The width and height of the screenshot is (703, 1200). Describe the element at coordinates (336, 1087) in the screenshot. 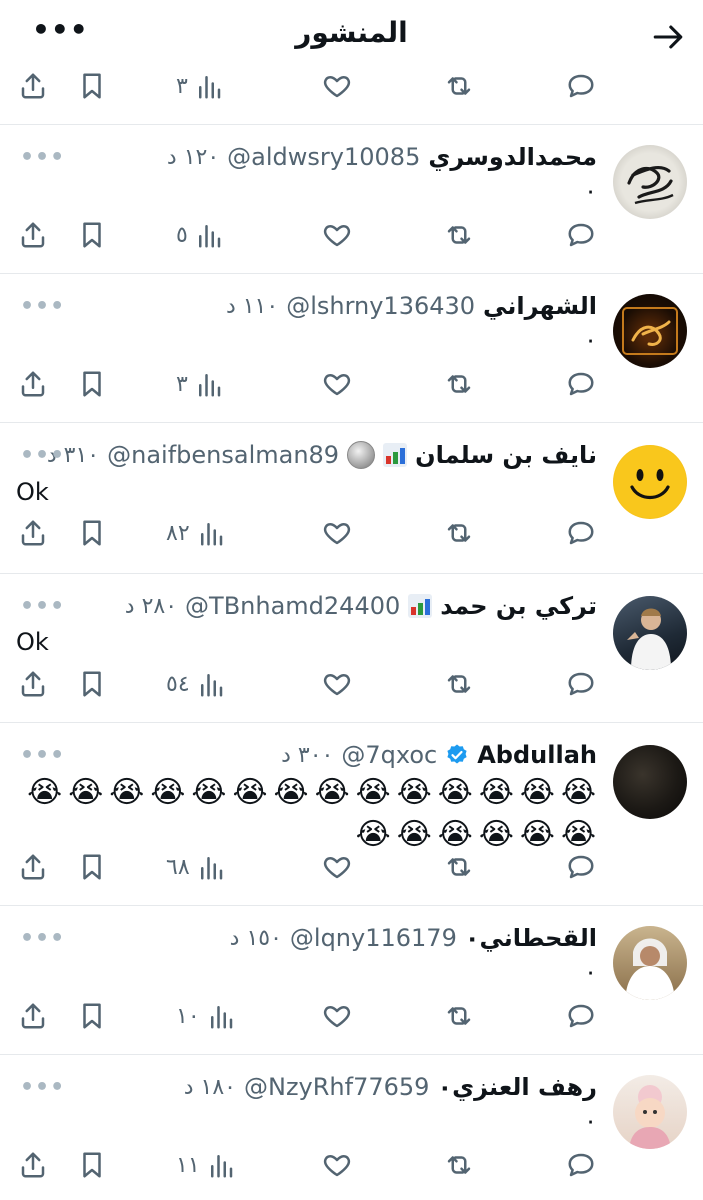

I see `user-handle: @NzyRhf77659` at that location.